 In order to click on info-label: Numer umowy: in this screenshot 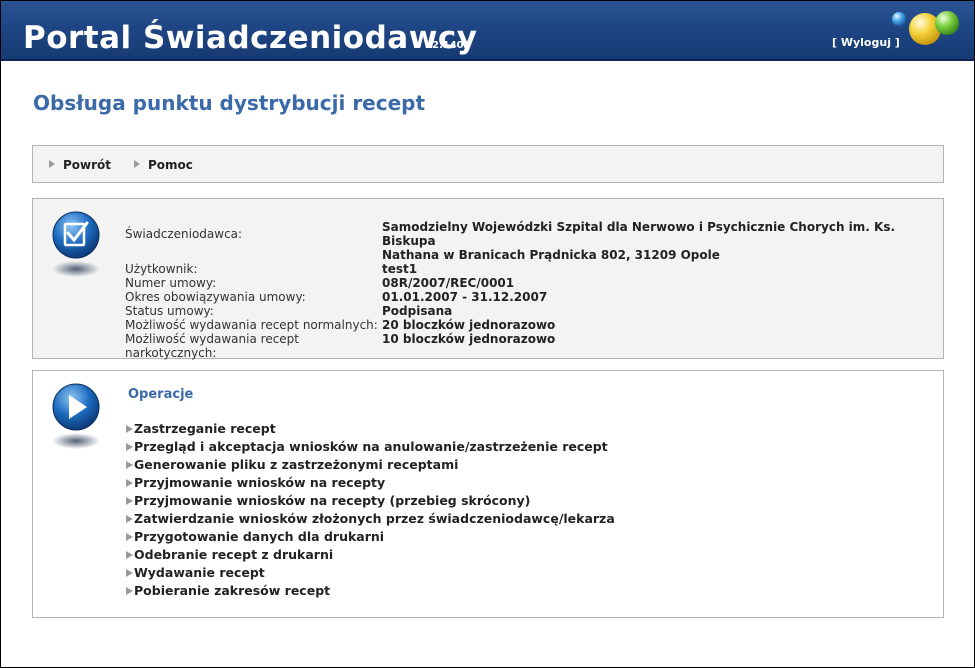, I will do `click(171, 283)`.